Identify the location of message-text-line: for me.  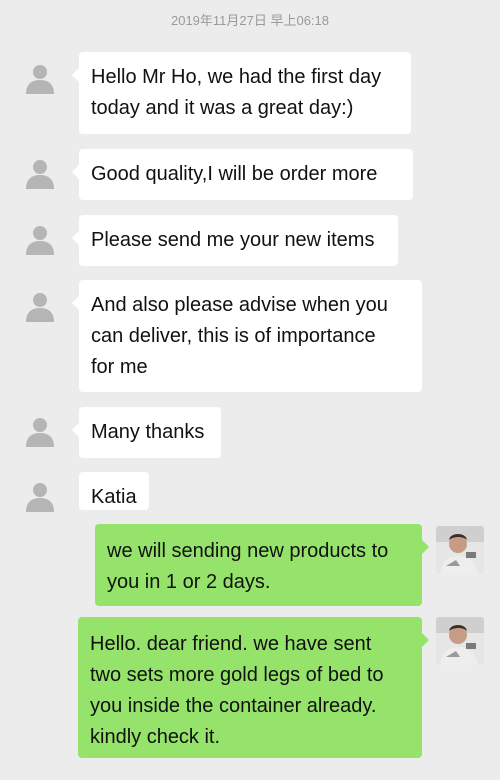
(119, 367).